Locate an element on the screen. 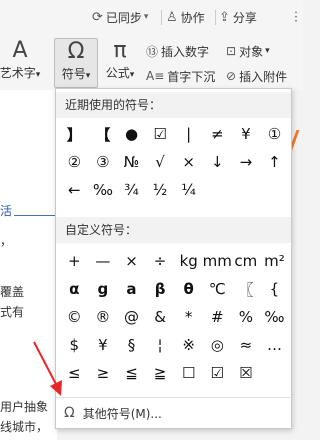 Image resolution: width=320 pixels, height=440 pixels. art-text-button: A 艺术字▾ is located at coordinates (22, 63).